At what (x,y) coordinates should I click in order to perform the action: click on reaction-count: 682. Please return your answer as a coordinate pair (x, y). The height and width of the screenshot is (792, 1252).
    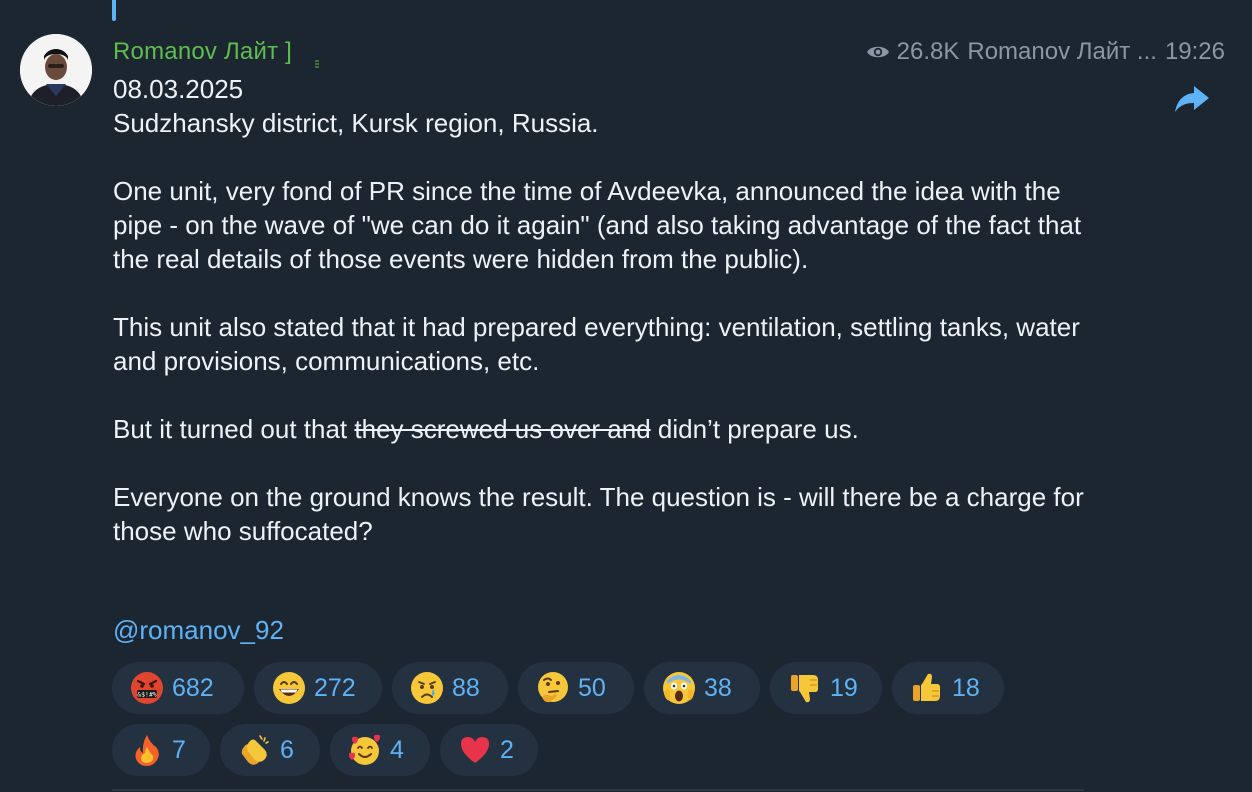
    Looking at the image, I should click on (193, 687).